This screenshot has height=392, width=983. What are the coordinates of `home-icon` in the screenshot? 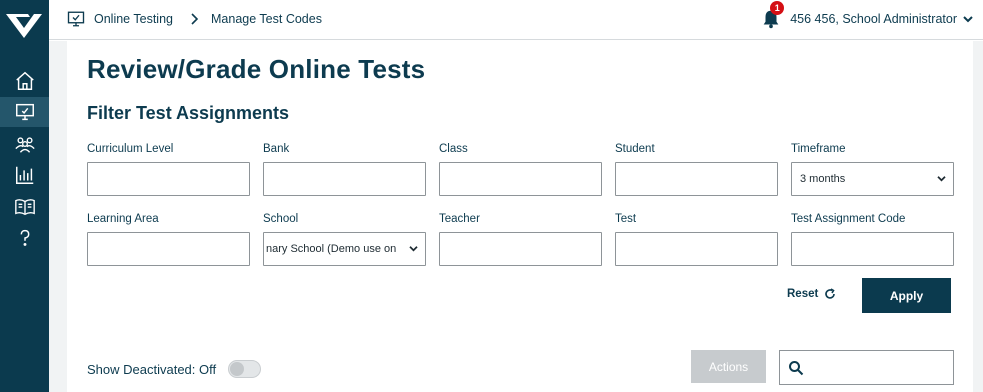 It's located at (24, 80).